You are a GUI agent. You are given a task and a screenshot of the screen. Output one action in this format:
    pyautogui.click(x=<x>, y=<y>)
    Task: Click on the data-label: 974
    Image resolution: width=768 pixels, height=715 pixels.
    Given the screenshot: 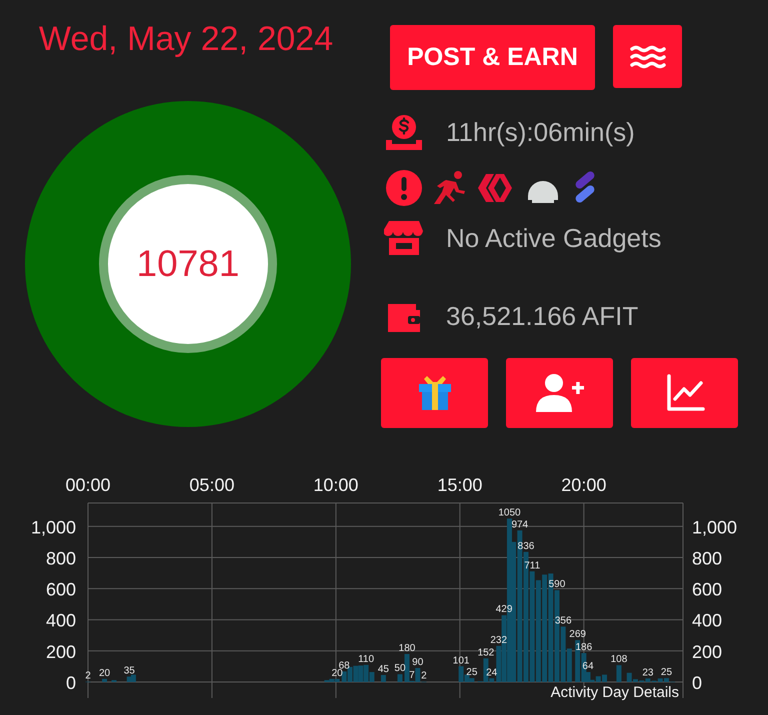 What is the action you would take?
    pyautogui.click(x=519, y=524)
    